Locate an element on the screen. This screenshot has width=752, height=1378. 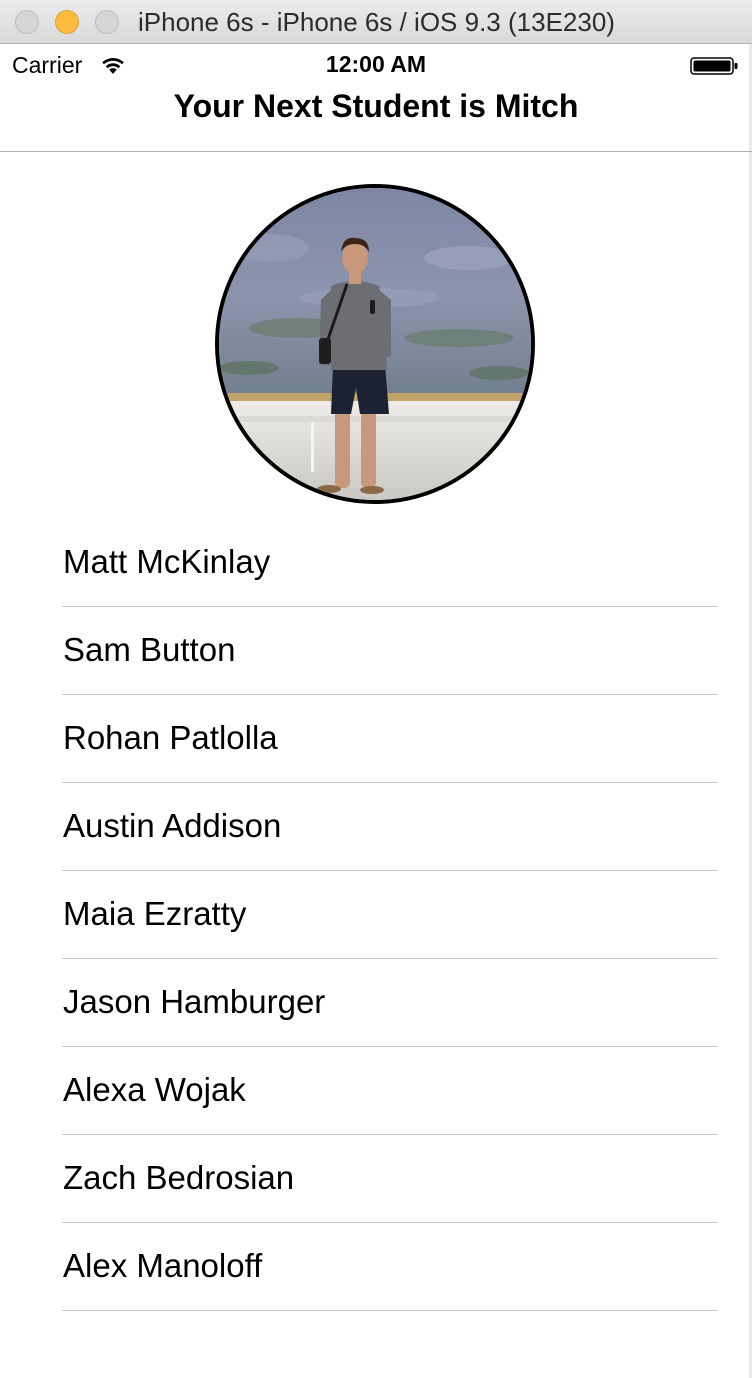
student-name: Alex Manoloff is located at coordinates (163, 1265).